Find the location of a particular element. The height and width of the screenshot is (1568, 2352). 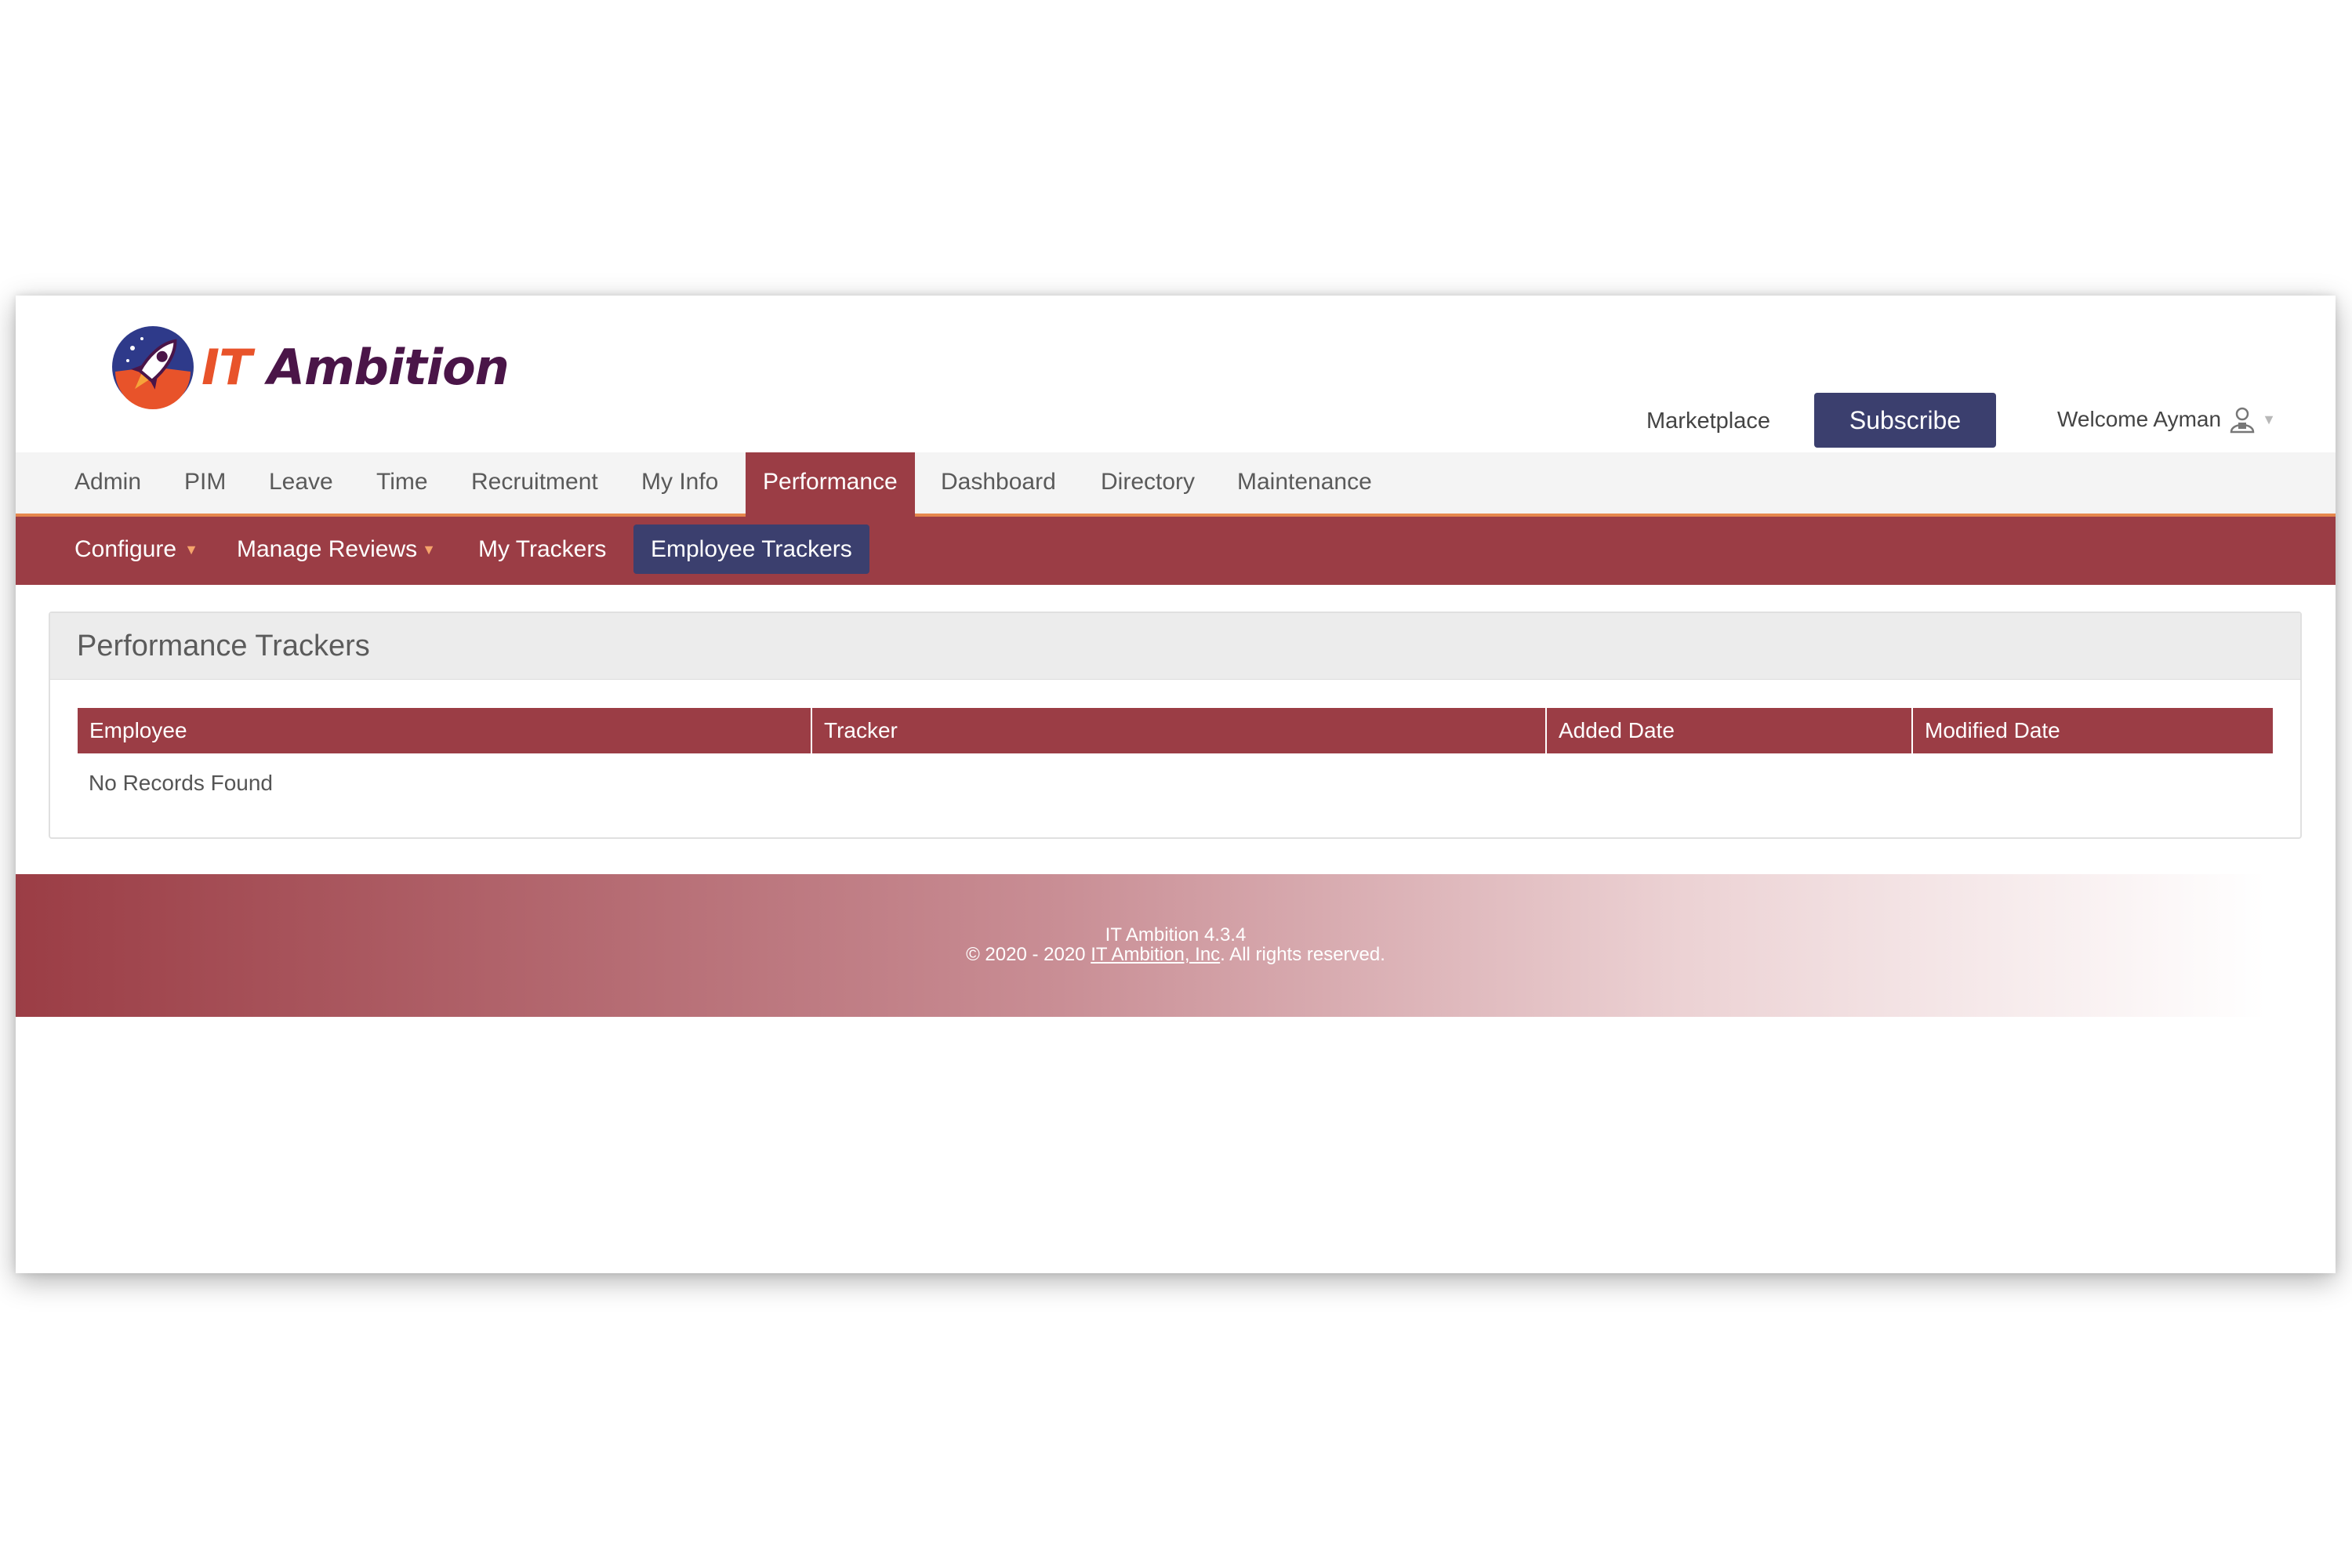

menu-item-my-info: My Info is located at coordinates (679, 483).